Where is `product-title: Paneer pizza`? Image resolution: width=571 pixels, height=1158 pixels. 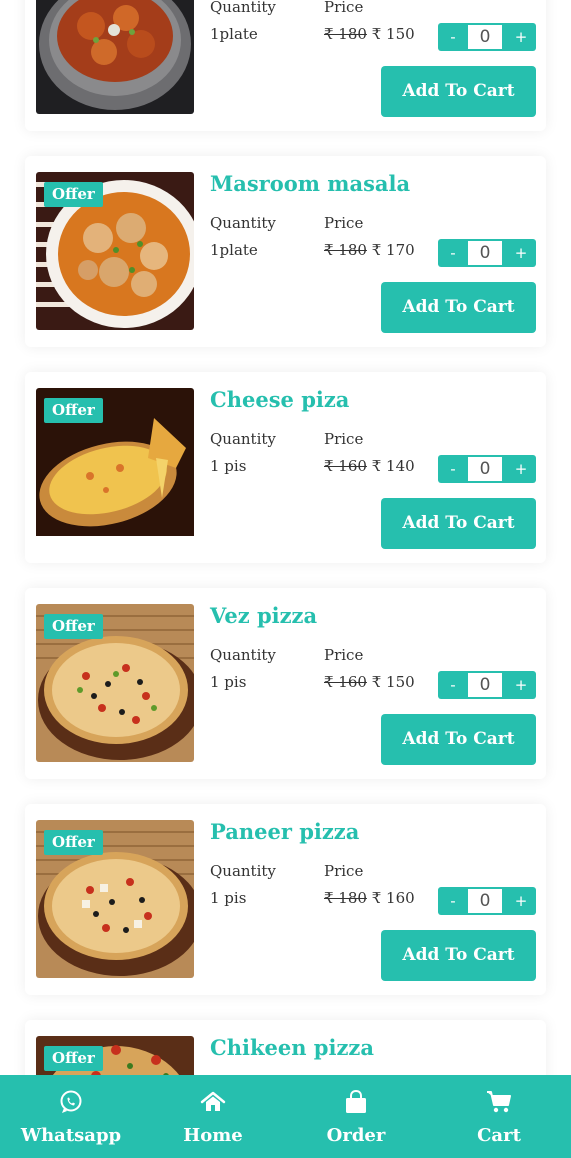 product-title: Paneer pizza is located at coordinates (285, 831).